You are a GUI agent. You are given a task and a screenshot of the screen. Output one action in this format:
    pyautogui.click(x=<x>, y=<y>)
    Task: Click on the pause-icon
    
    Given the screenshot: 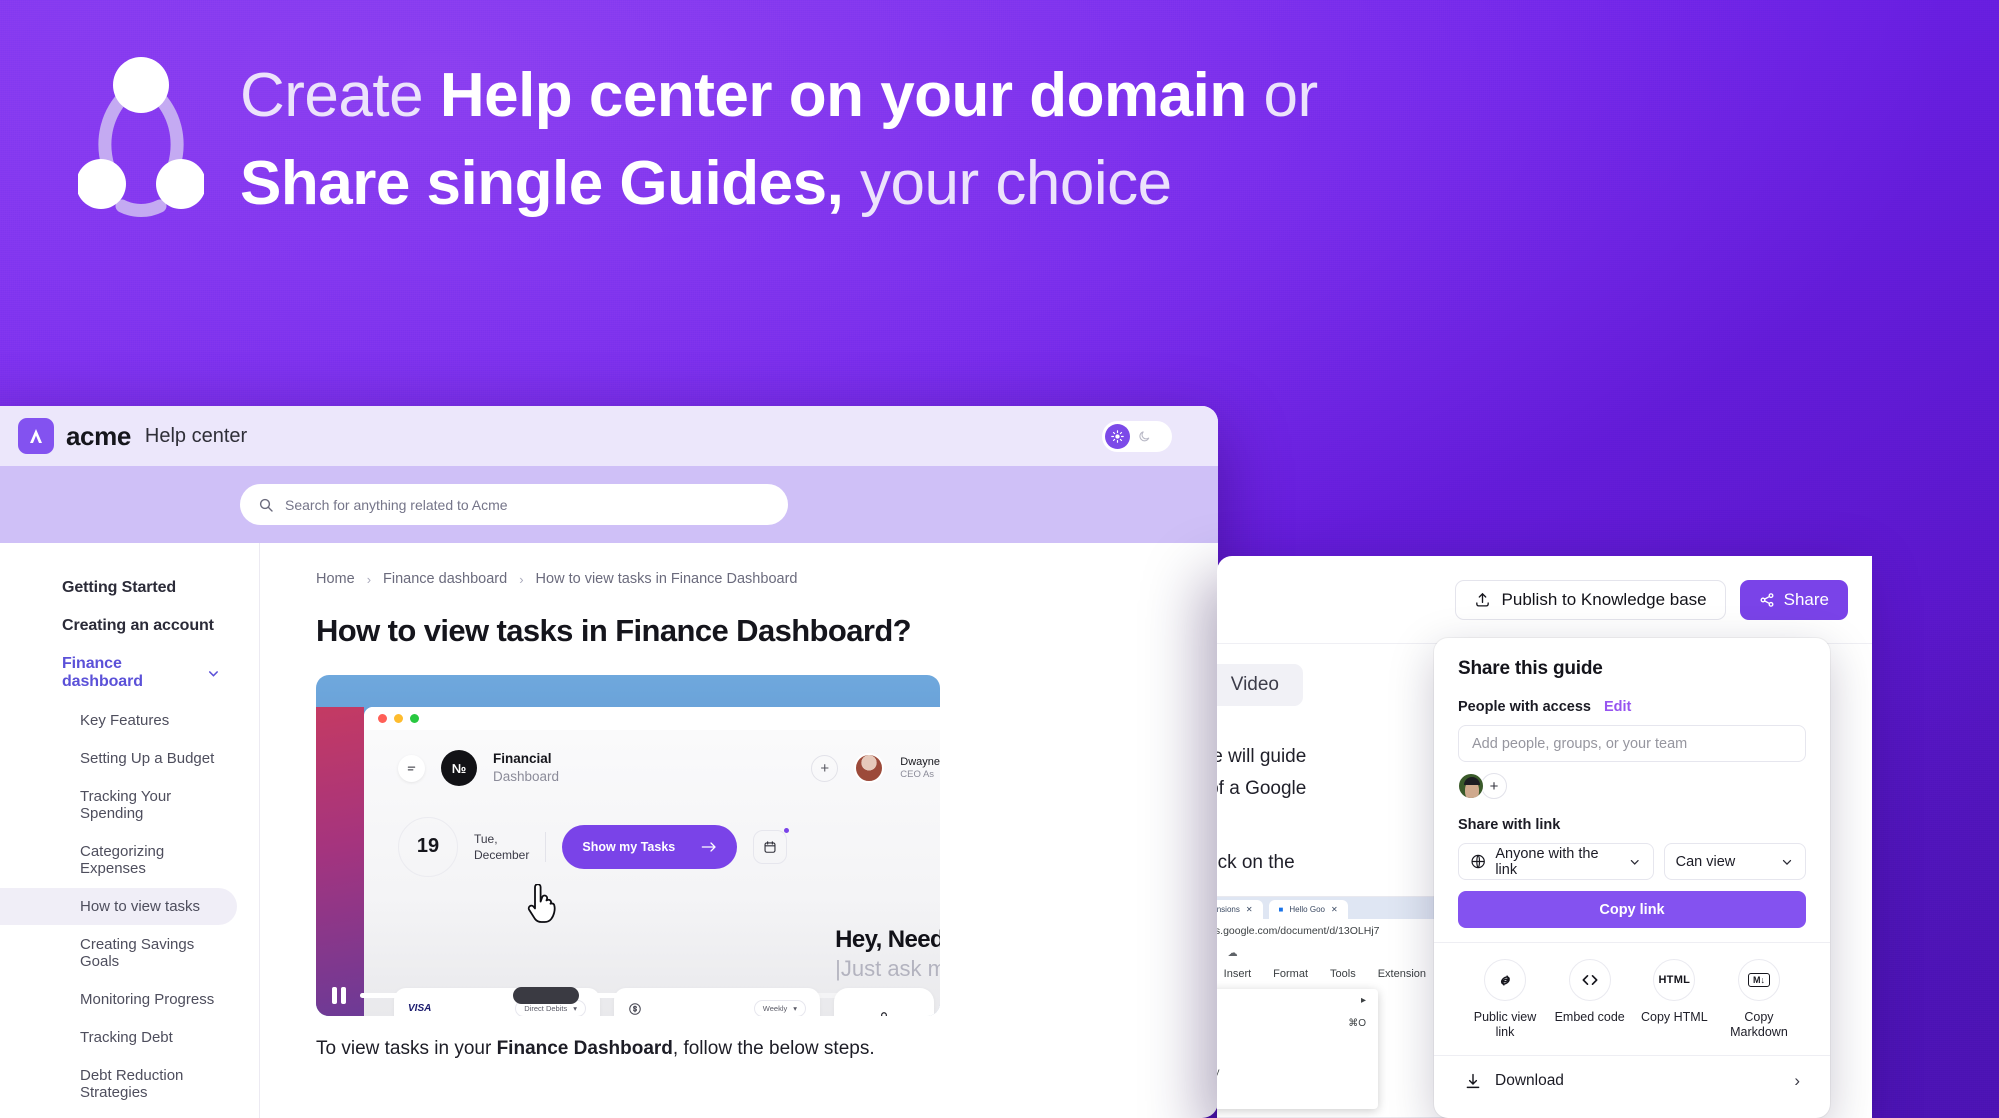 What is the action you would take?
    pyautogui.click(x=339, y=995)
    